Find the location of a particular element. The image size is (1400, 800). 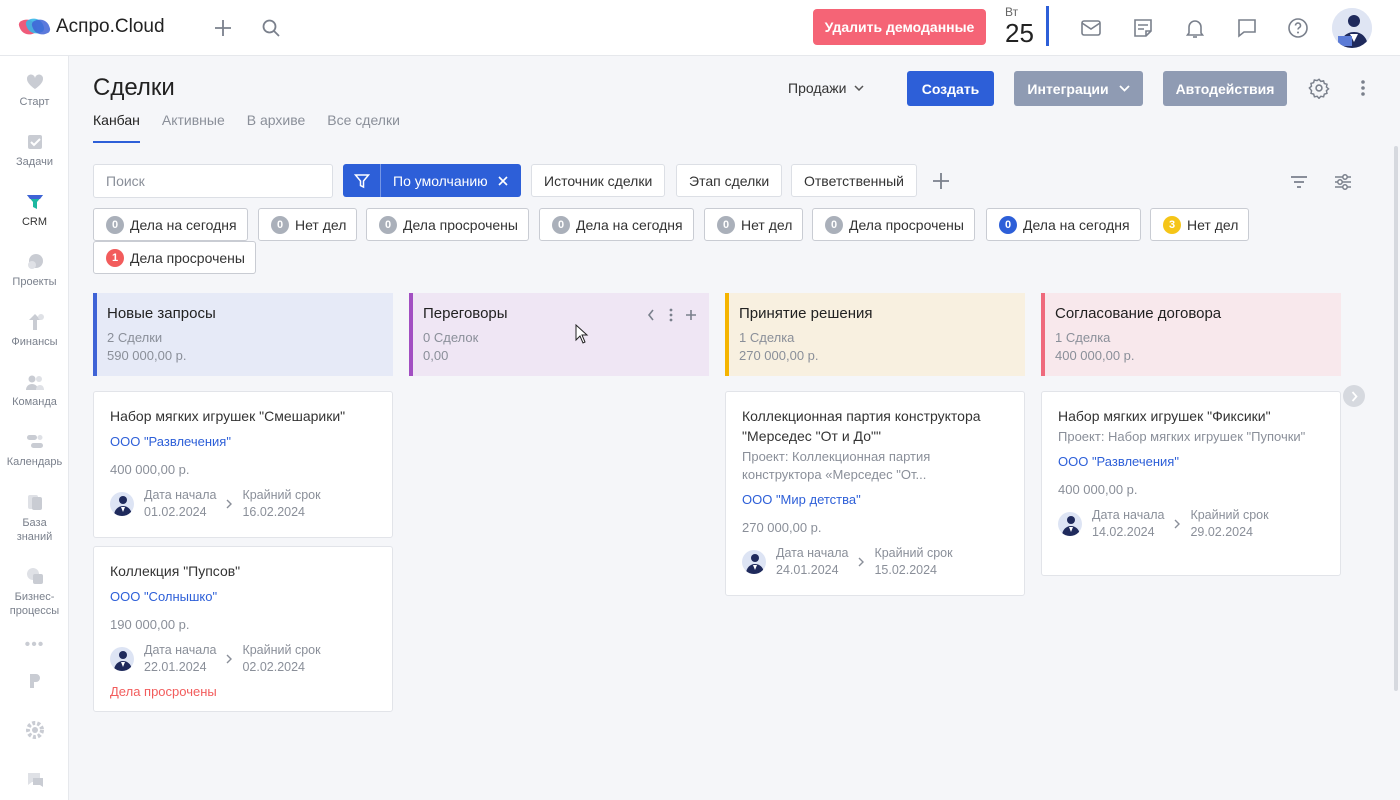

vertical-scrollbar is located at coordinates (1396, 418).